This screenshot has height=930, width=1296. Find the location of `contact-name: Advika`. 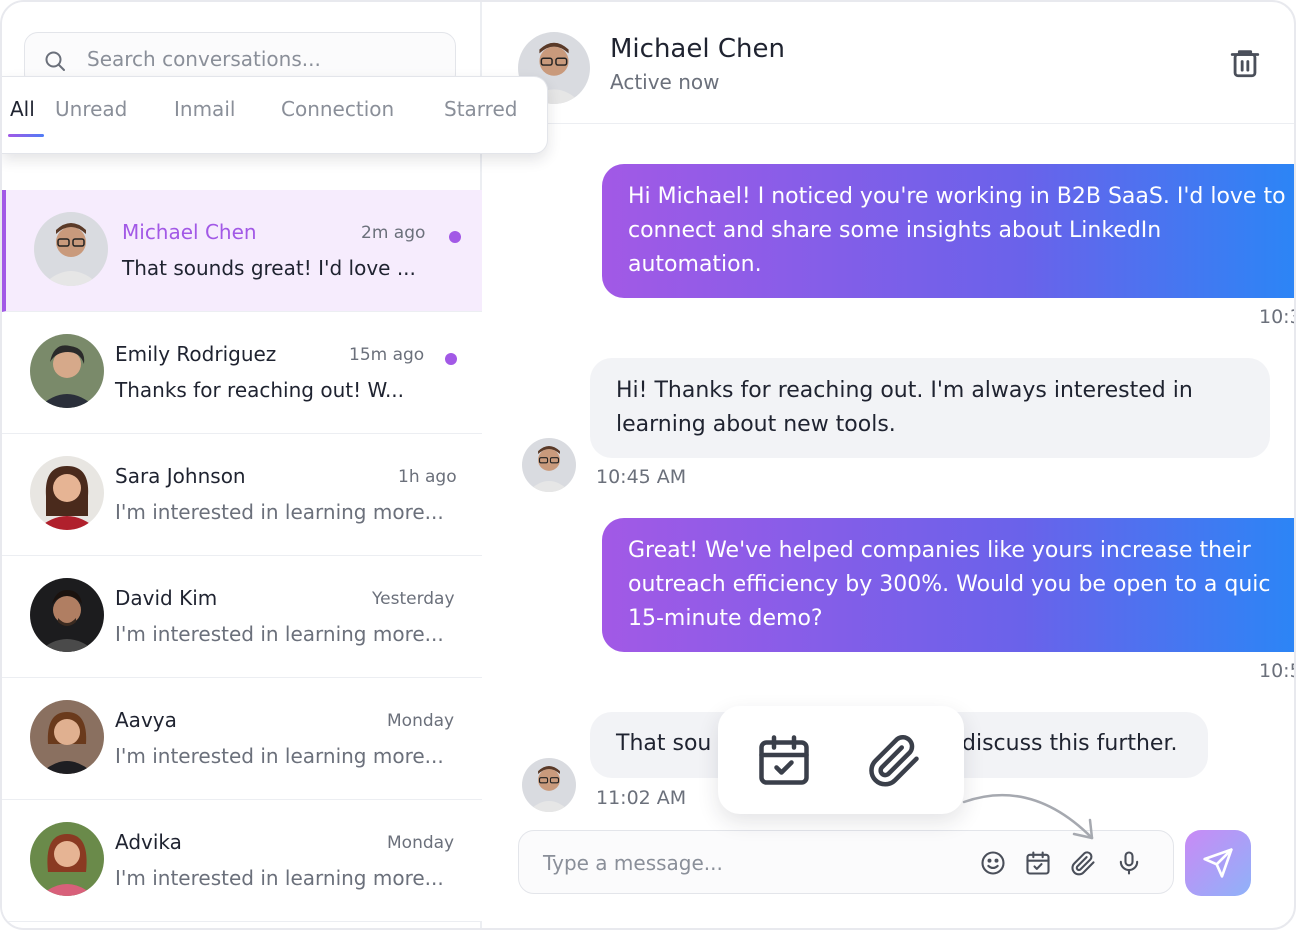

contact-name: Advika is located at coordinates (148, 842).